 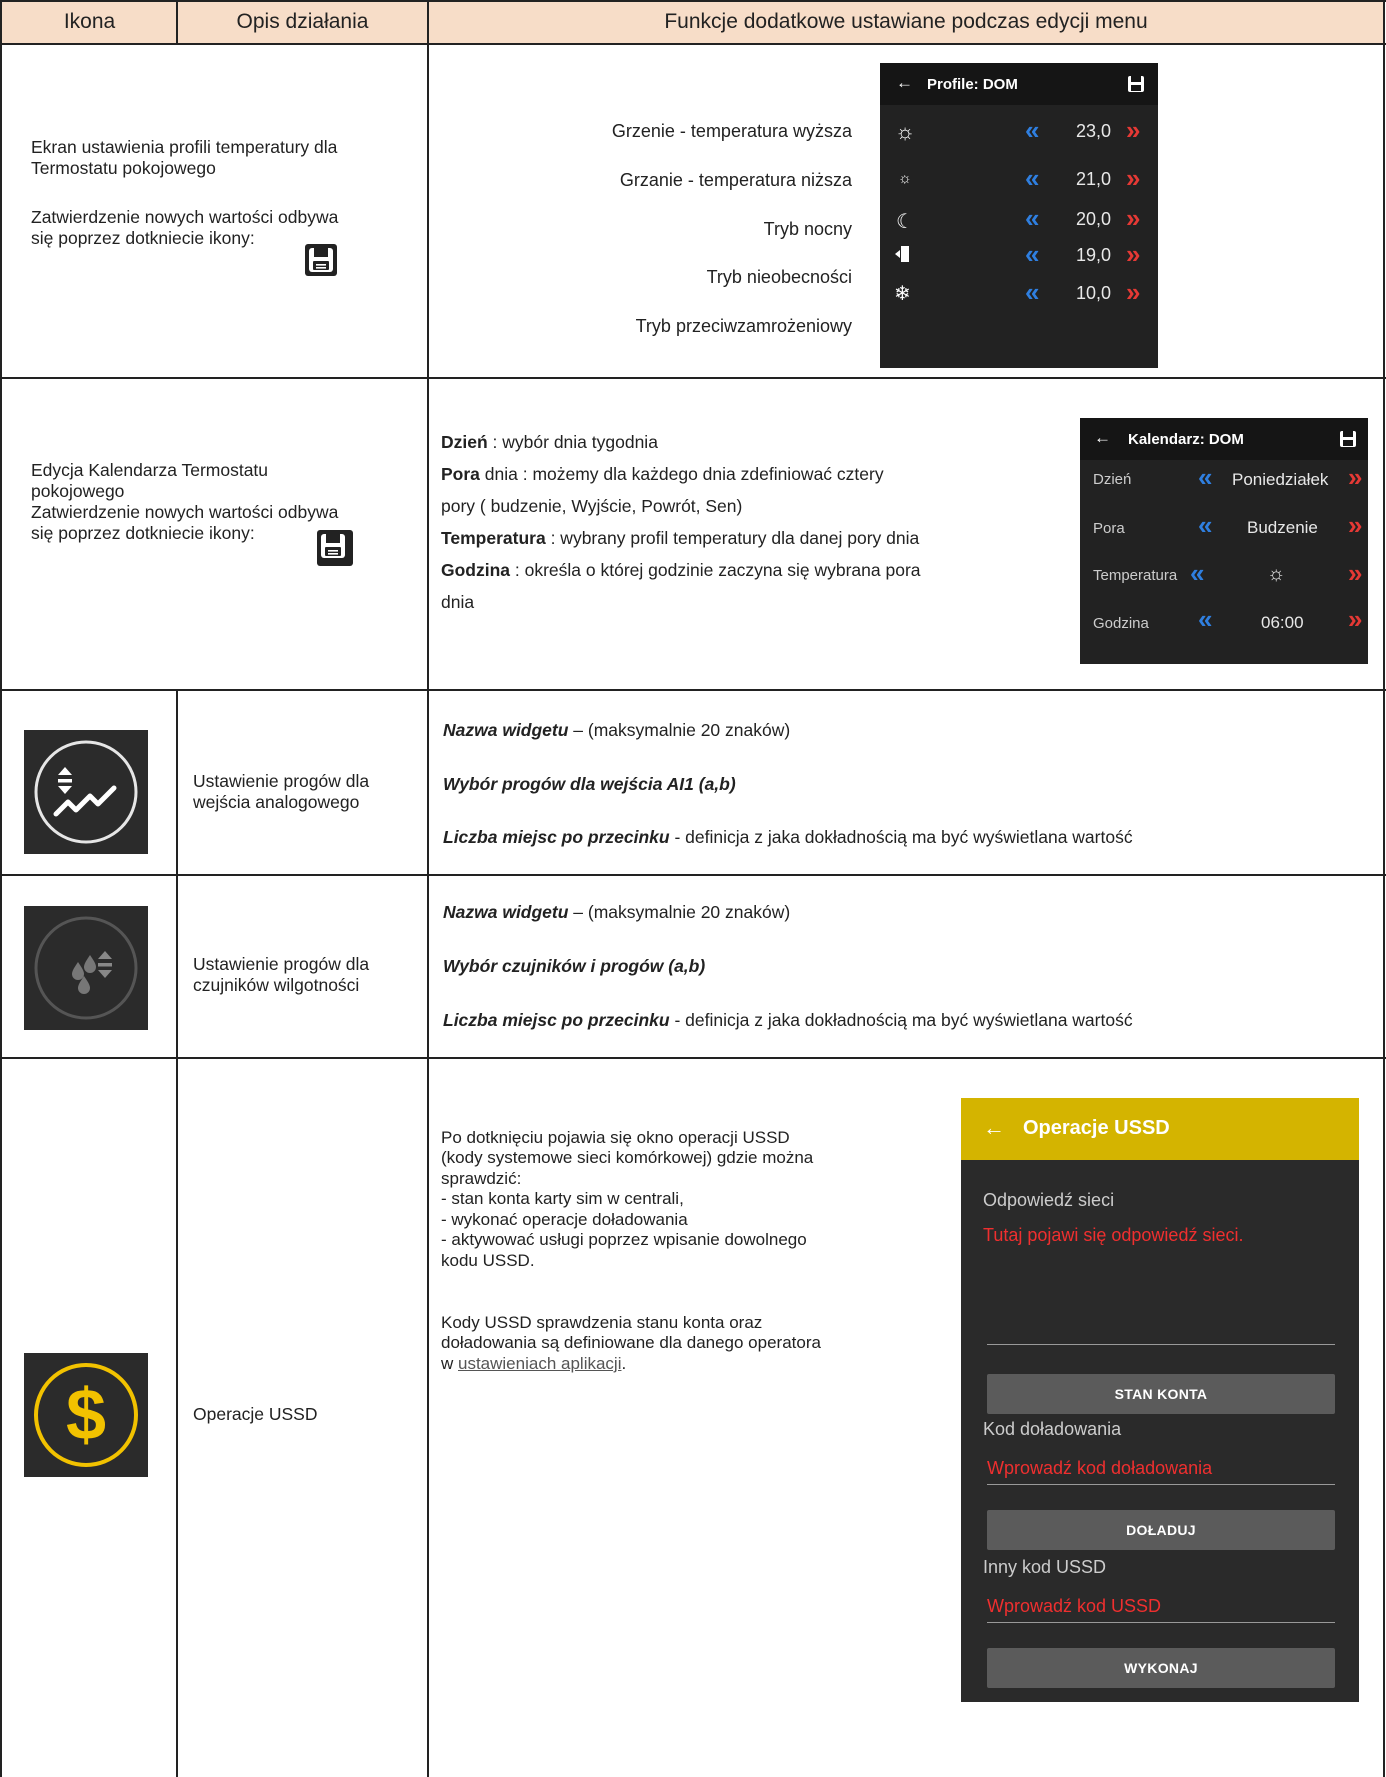 What do you see at coordinates (693, 378) in the screenshot?
I see `border-row1-bottom` at bounding box center [693, 378].